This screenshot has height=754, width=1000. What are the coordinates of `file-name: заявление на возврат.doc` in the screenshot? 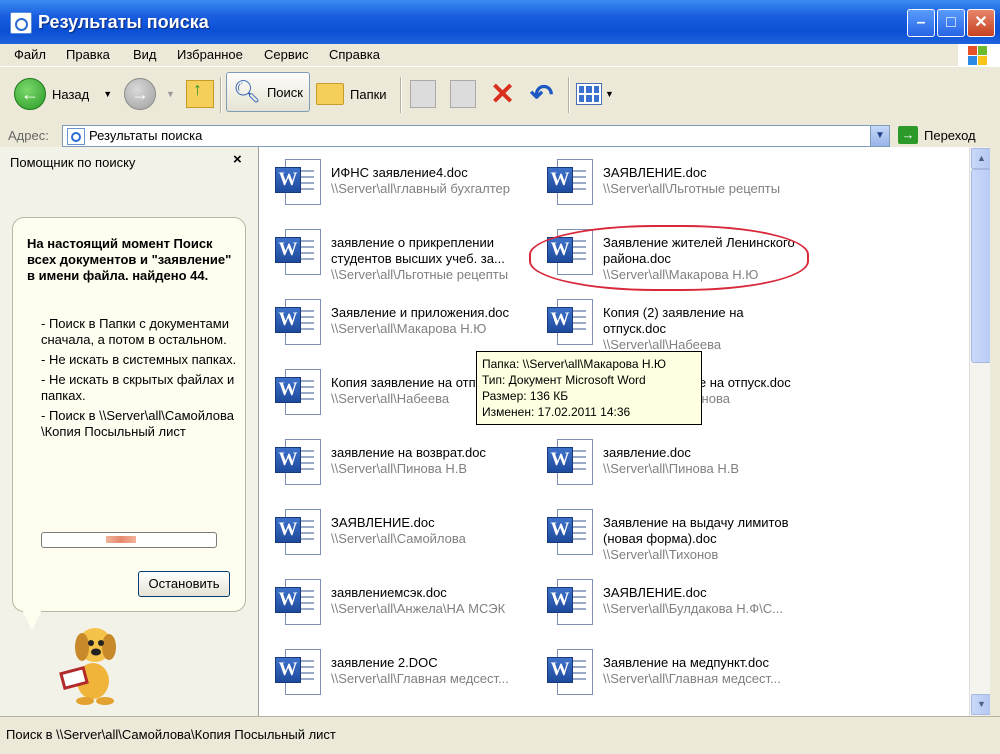 It's located at (408, 452).